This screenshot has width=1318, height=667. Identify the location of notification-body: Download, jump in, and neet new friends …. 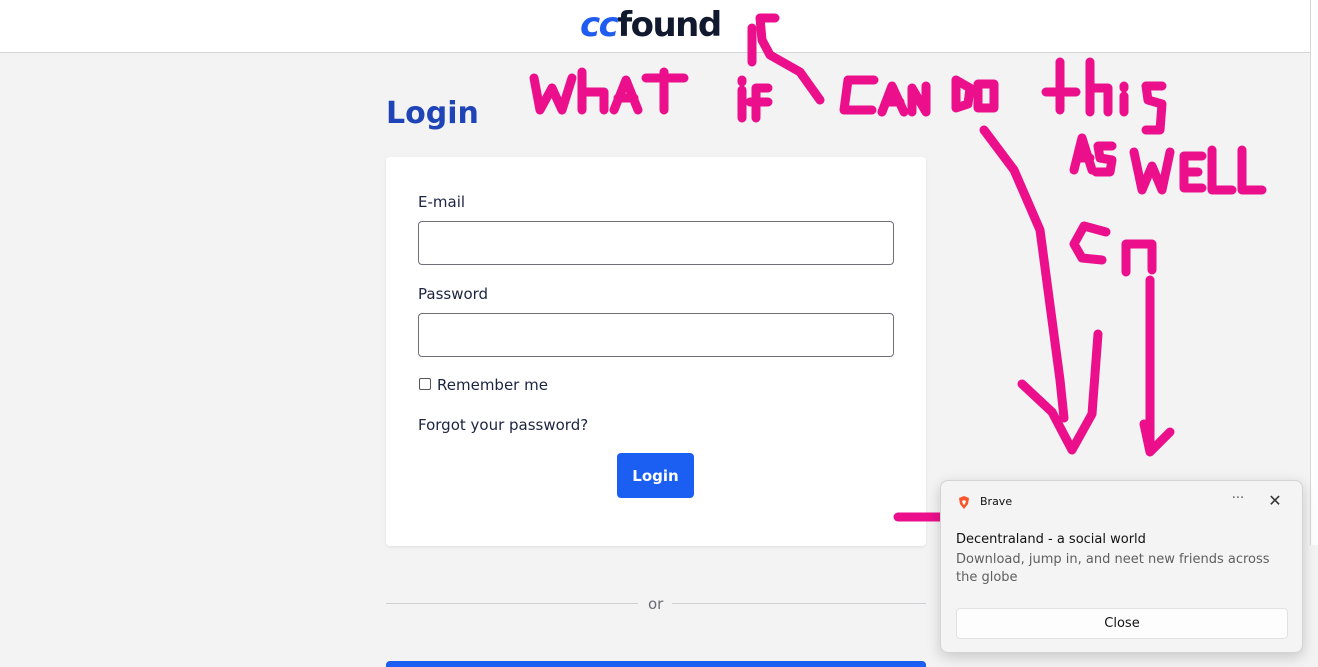
(1113, 568).